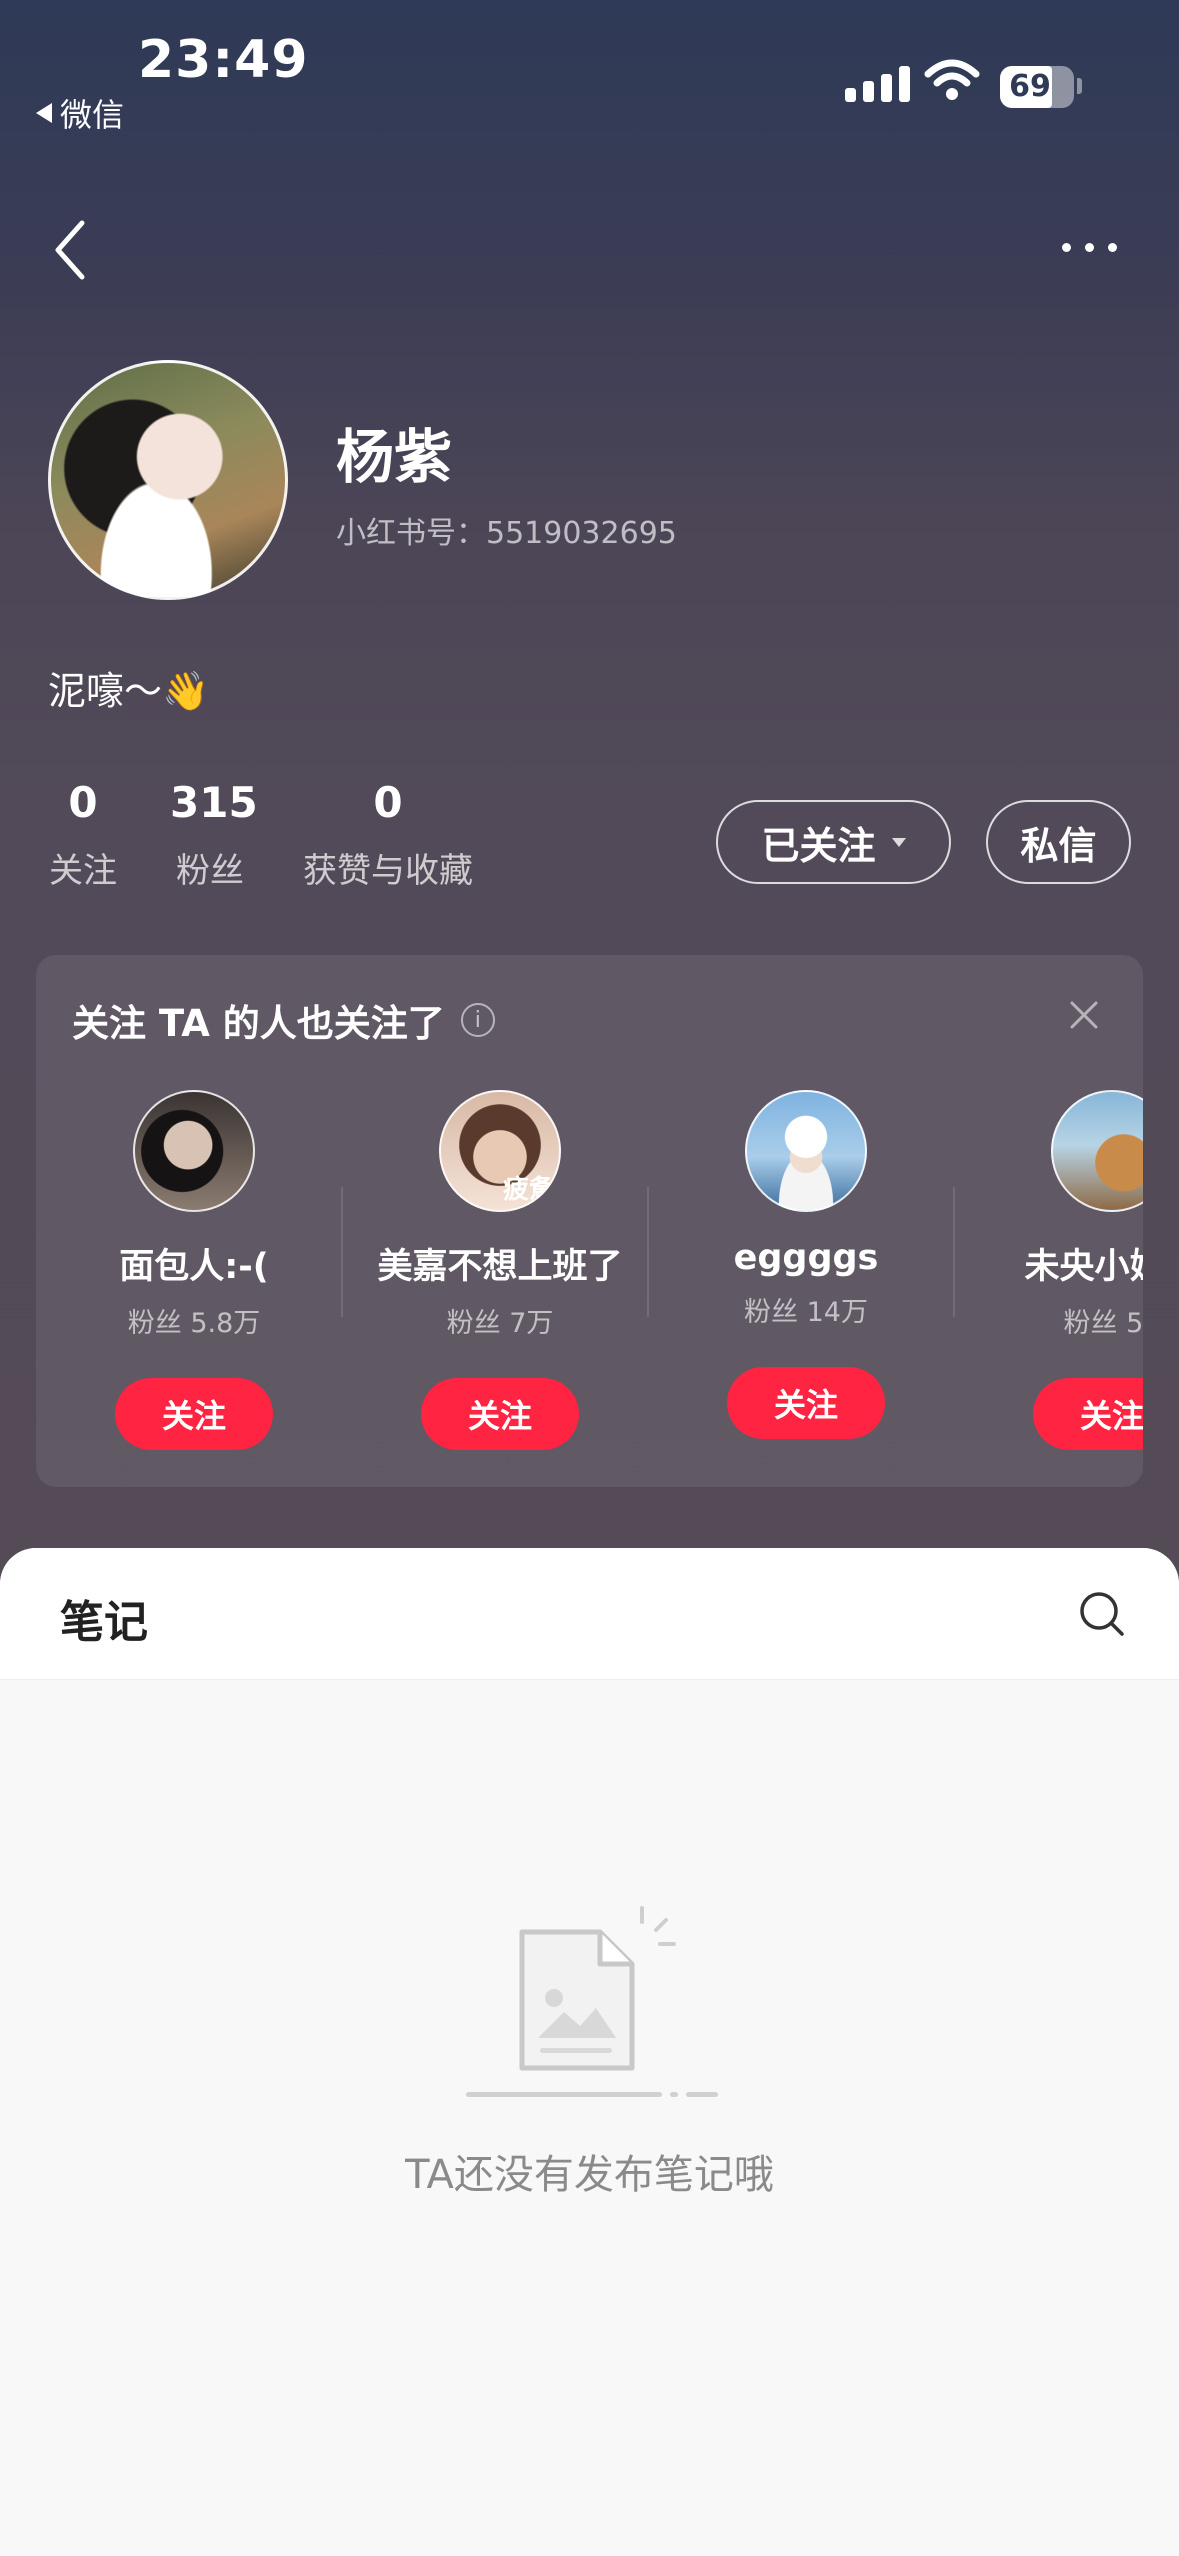 The width and height of the screenshot is (1179, 2556). I want to click on recommend-user: eggggs 粉丝 14万 关注, so click(806, 1264).